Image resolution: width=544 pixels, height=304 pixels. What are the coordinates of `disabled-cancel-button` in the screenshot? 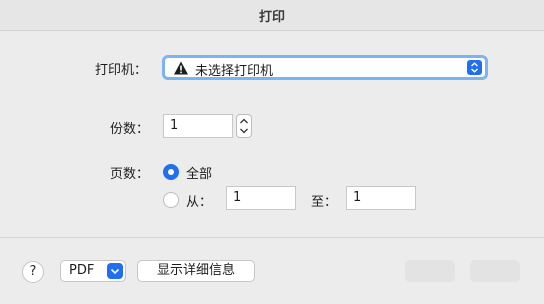 It's located at (430, 271).